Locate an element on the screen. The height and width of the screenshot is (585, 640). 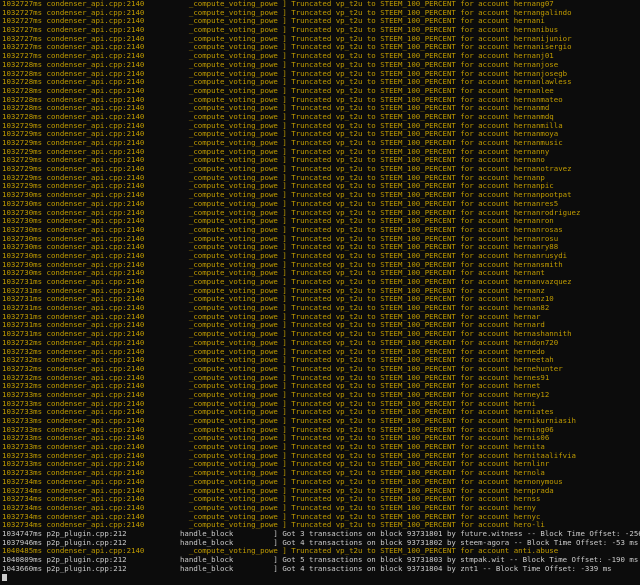
cursor-icon is located at coordinates (4, 577).